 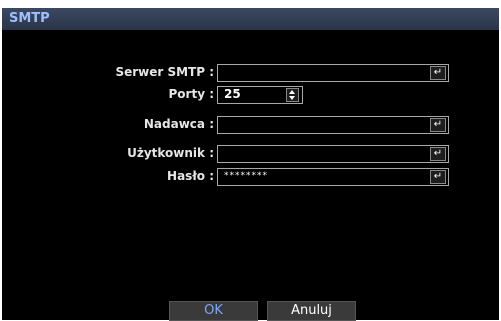 What do you see at coordinates (213, 311) in the screenshot?
I see `ok-button: OK` at bounding box center [213, 311].